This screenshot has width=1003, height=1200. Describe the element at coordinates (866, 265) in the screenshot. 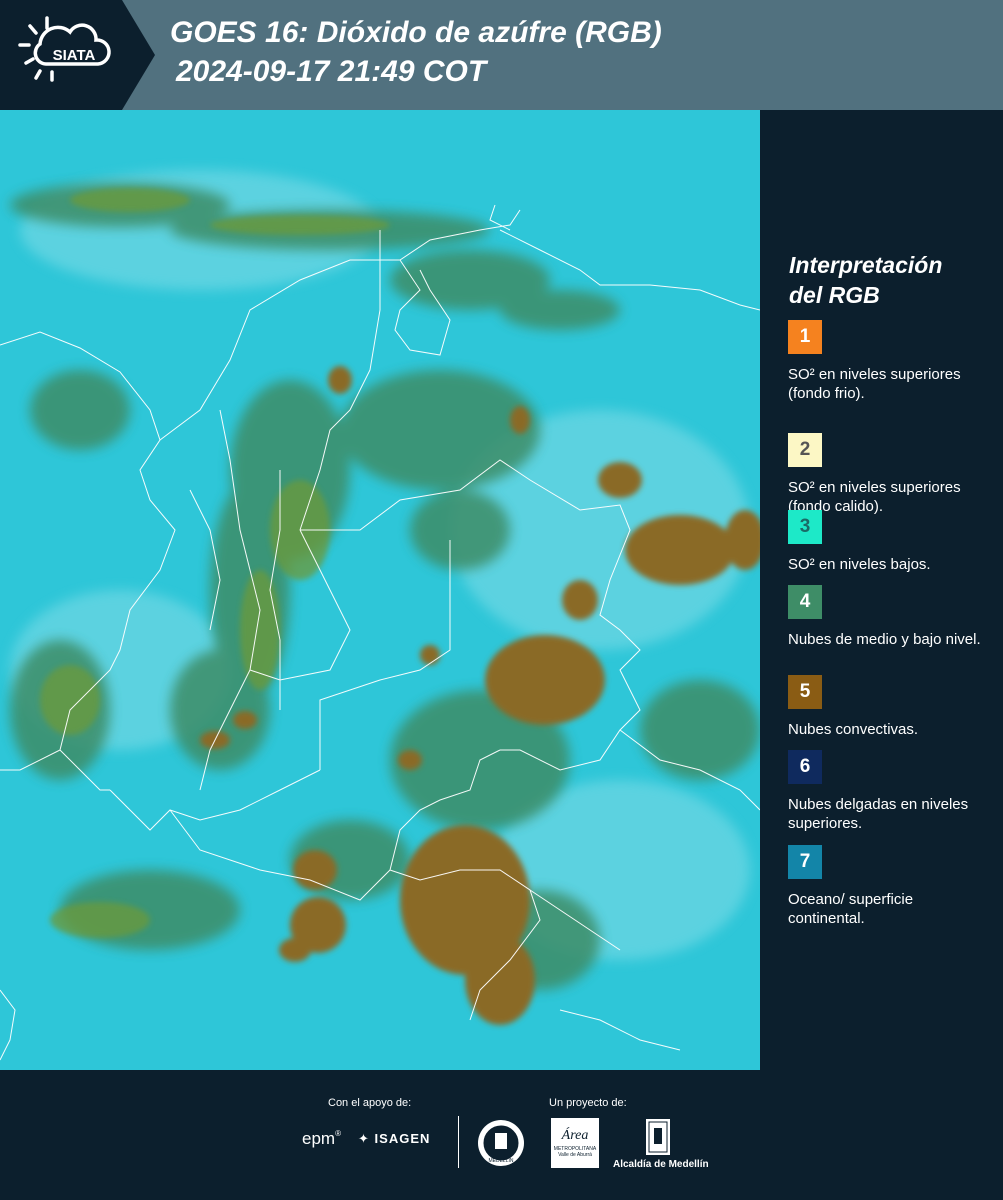

I see `legend-title-line1: Interpretación` at that location.